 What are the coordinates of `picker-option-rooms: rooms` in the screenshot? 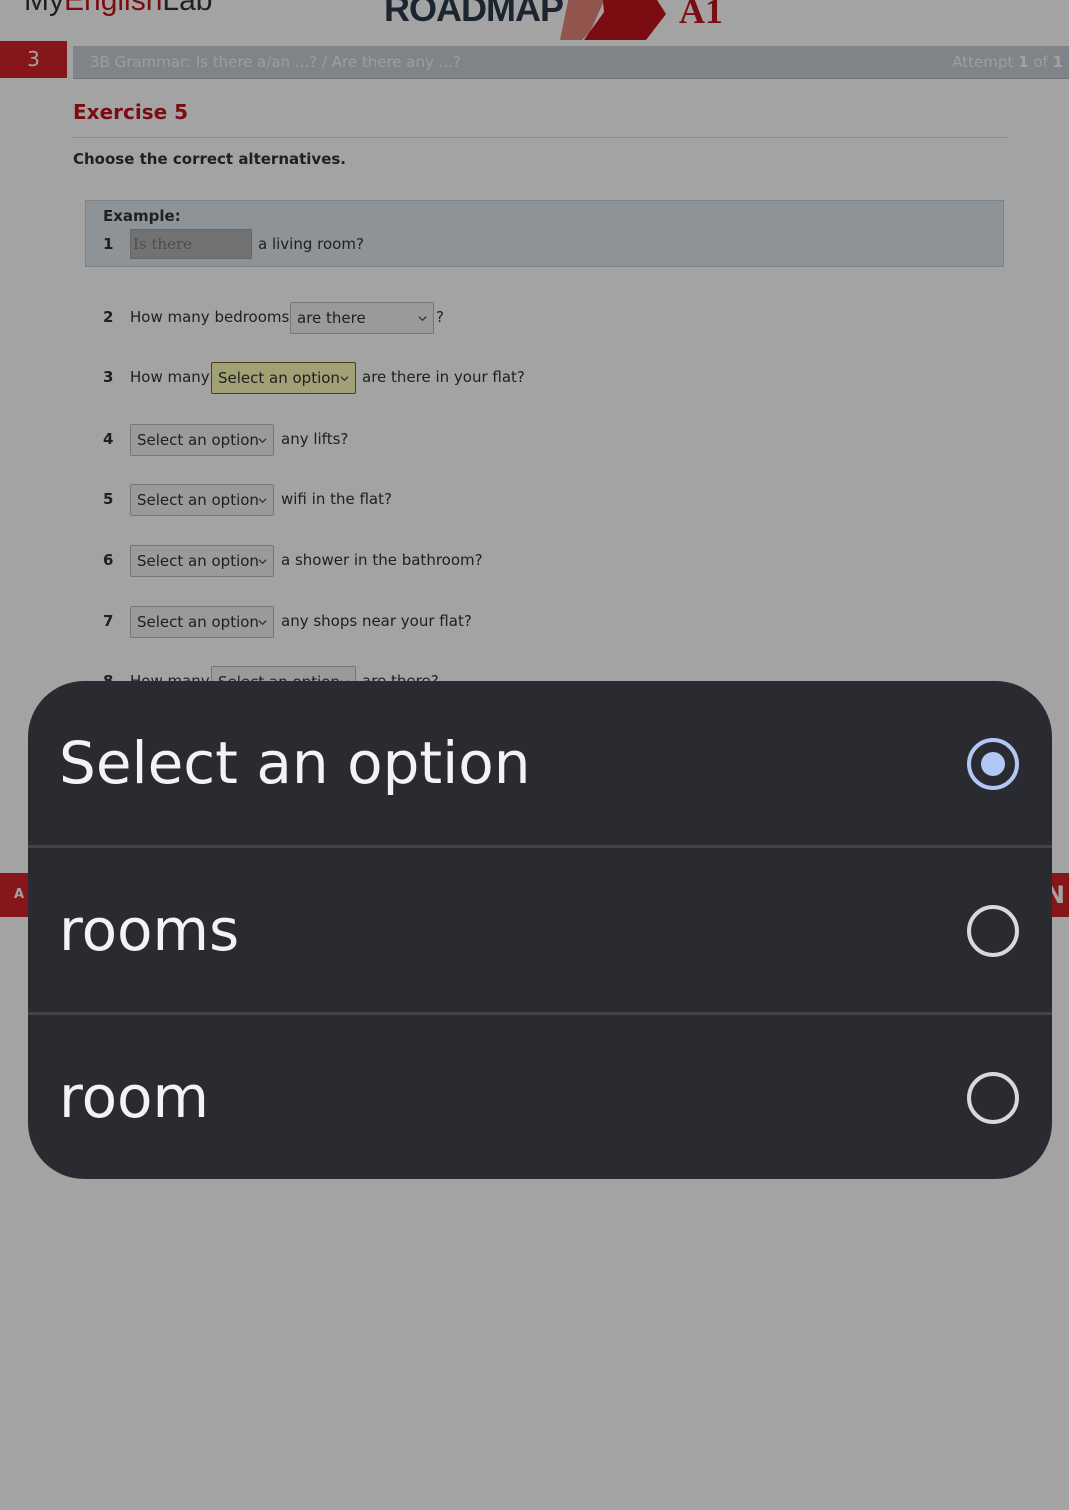 It's located at (540, 931).